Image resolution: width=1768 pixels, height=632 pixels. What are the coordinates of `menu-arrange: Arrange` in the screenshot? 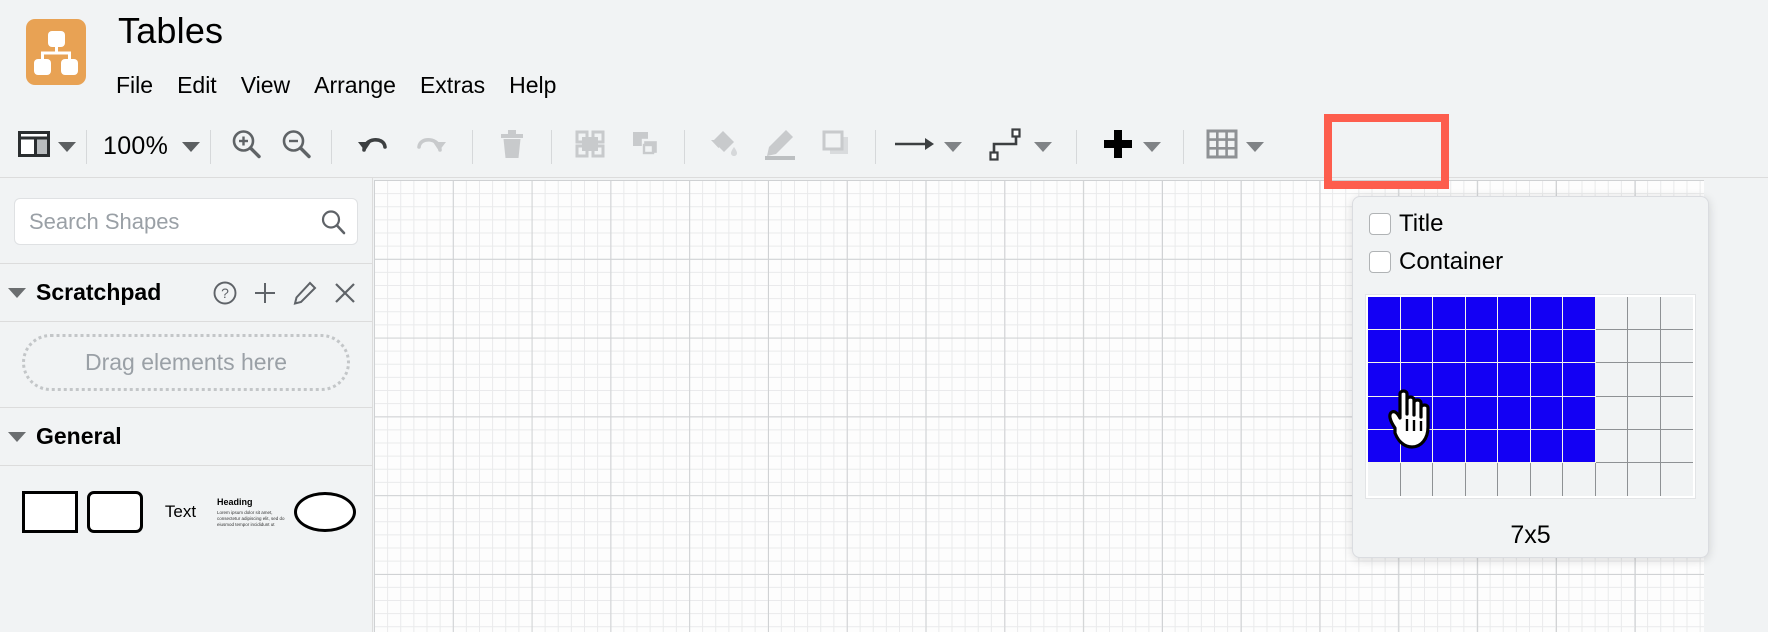 It's located at (355, 85).